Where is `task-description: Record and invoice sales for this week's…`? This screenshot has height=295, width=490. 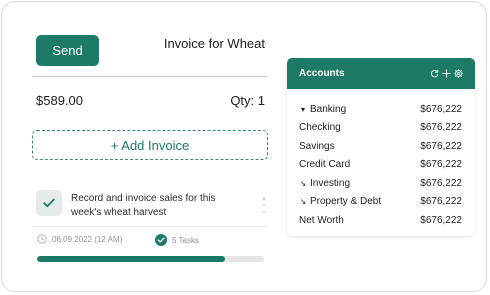
task-description: Record and invoice sales for this week's… is located at coordinates (143, 205).